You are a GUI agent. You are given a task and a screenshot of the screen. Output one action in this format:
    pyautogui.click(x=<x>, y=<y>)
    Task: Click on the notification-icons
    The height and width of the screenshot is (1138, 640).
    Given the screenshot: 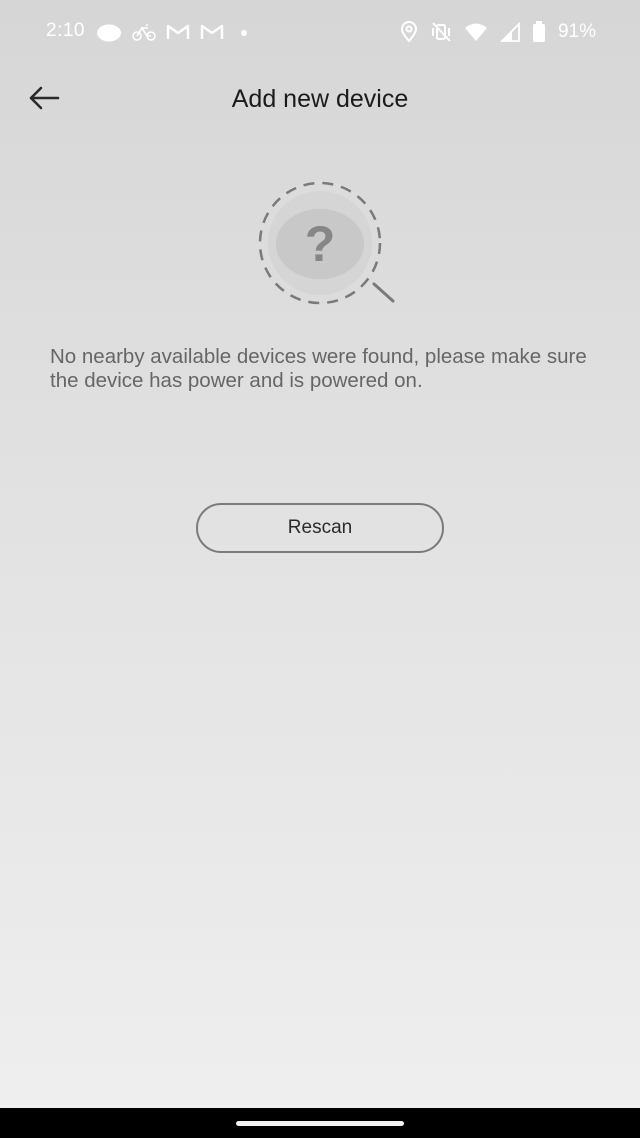 What is the action you would take?
    pyautogui.click(x=175, y=32)
    